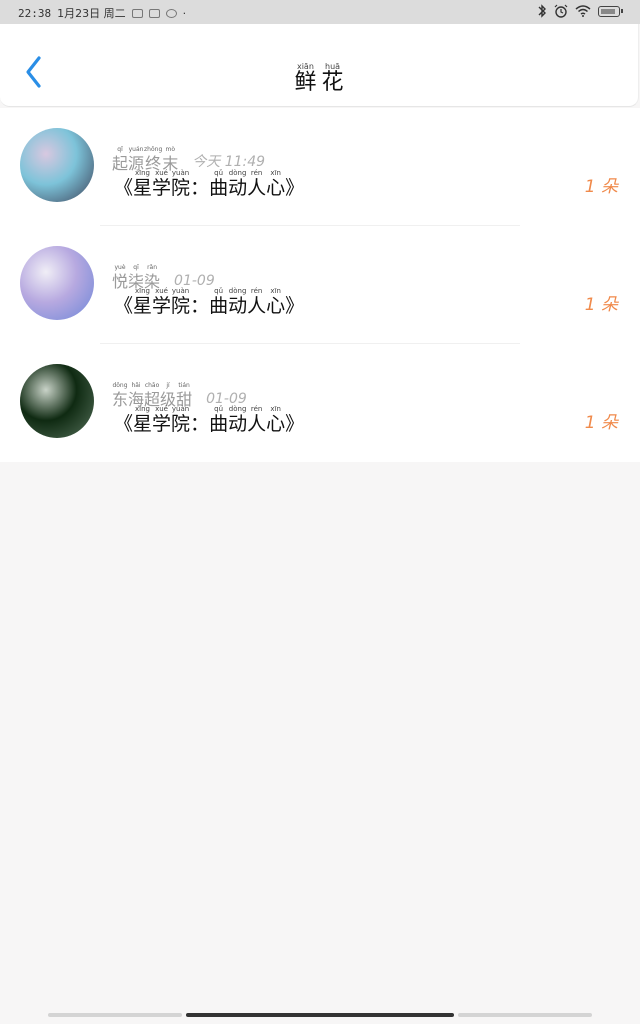 Image resolution: width=640 pixels, height=1024 pixels. I want to click on name-char: qǐ 起, so click(120, 159).